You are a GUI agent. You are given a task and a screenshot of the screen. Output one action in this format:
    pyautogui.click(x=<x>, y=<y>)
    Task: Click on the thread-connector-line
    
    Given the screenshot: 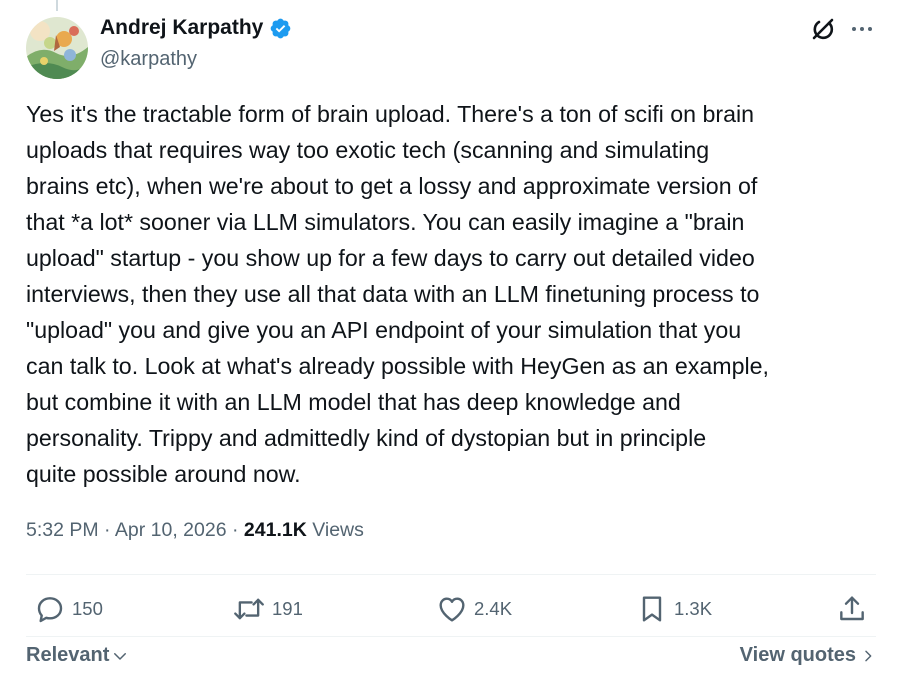 What is the action you would take?
    pyautogui.click(x=57, y=5)
    